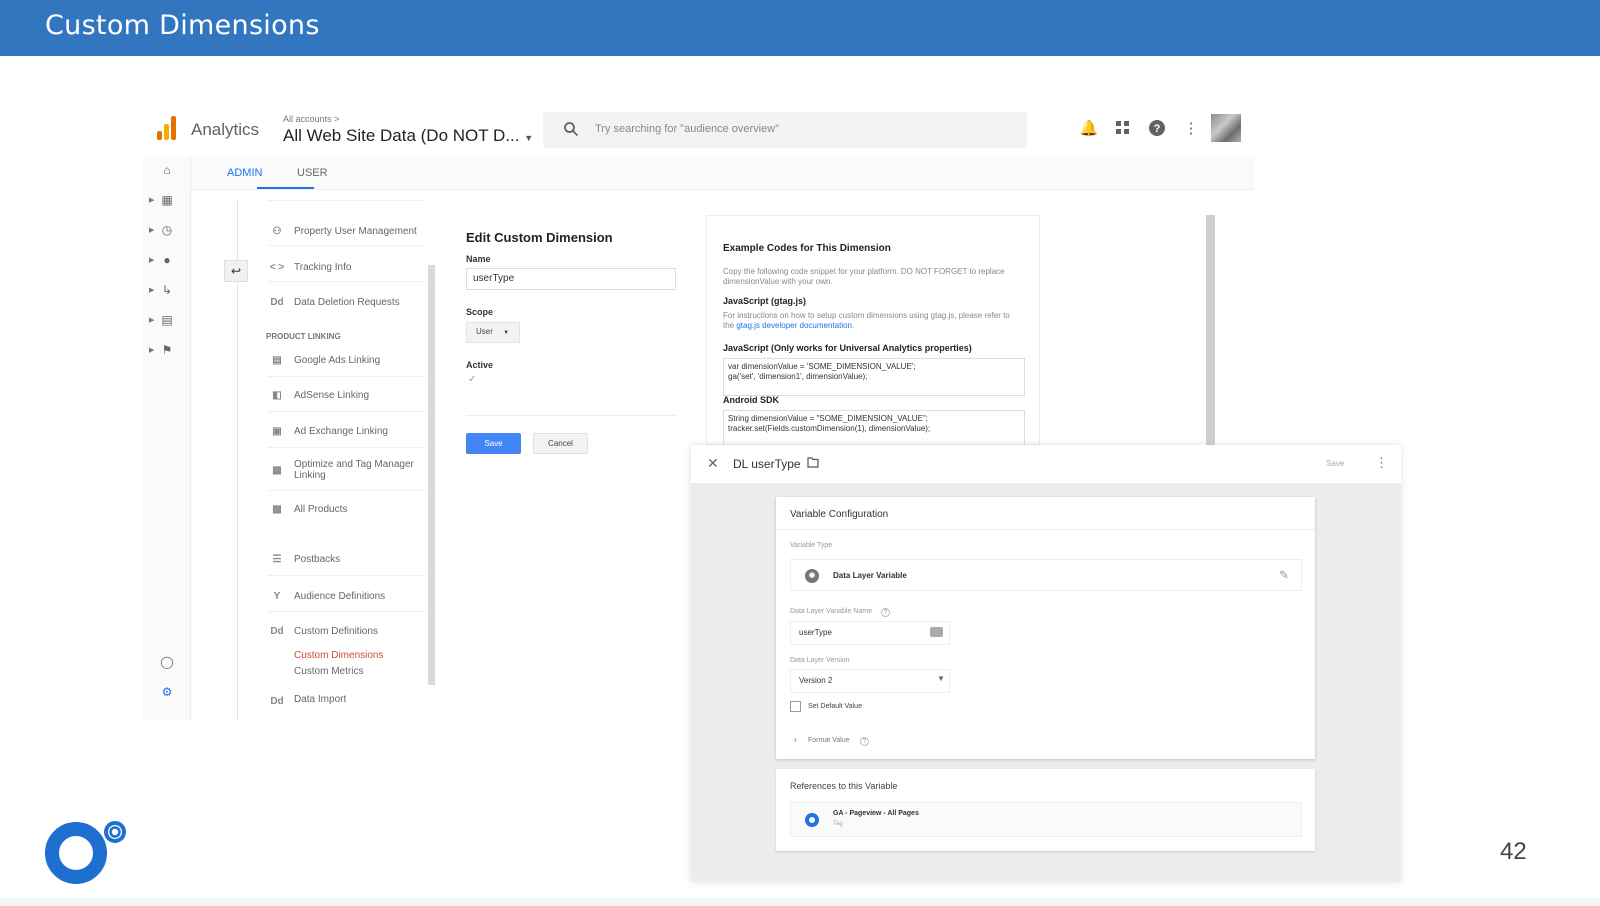 The image size is (1600, 906). What do you see at coordinates (1226, 128) in the screenshot?
I see `avatar` at bounding box center [1226, 128].